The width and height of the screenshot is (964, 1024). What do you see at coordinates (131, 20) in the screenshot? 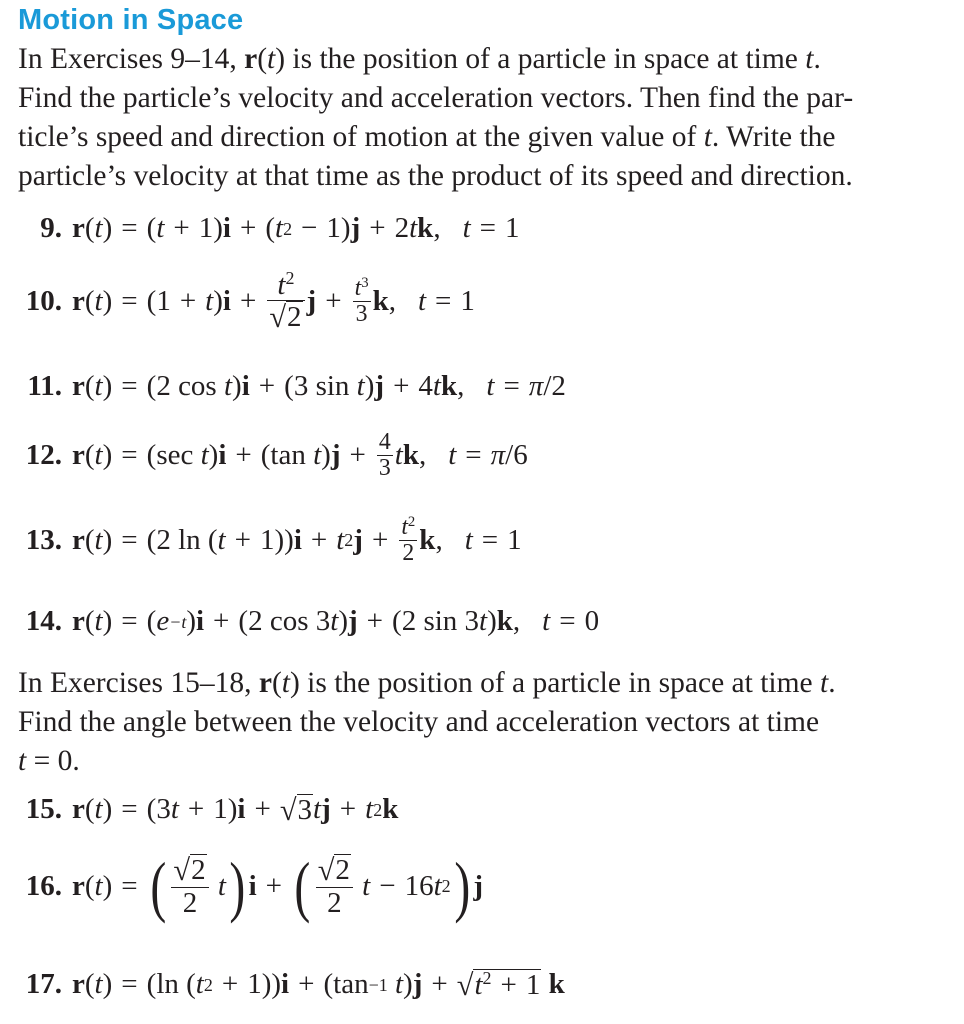
I see `section-title: Motion in Space` at bounding box center [131, 20].